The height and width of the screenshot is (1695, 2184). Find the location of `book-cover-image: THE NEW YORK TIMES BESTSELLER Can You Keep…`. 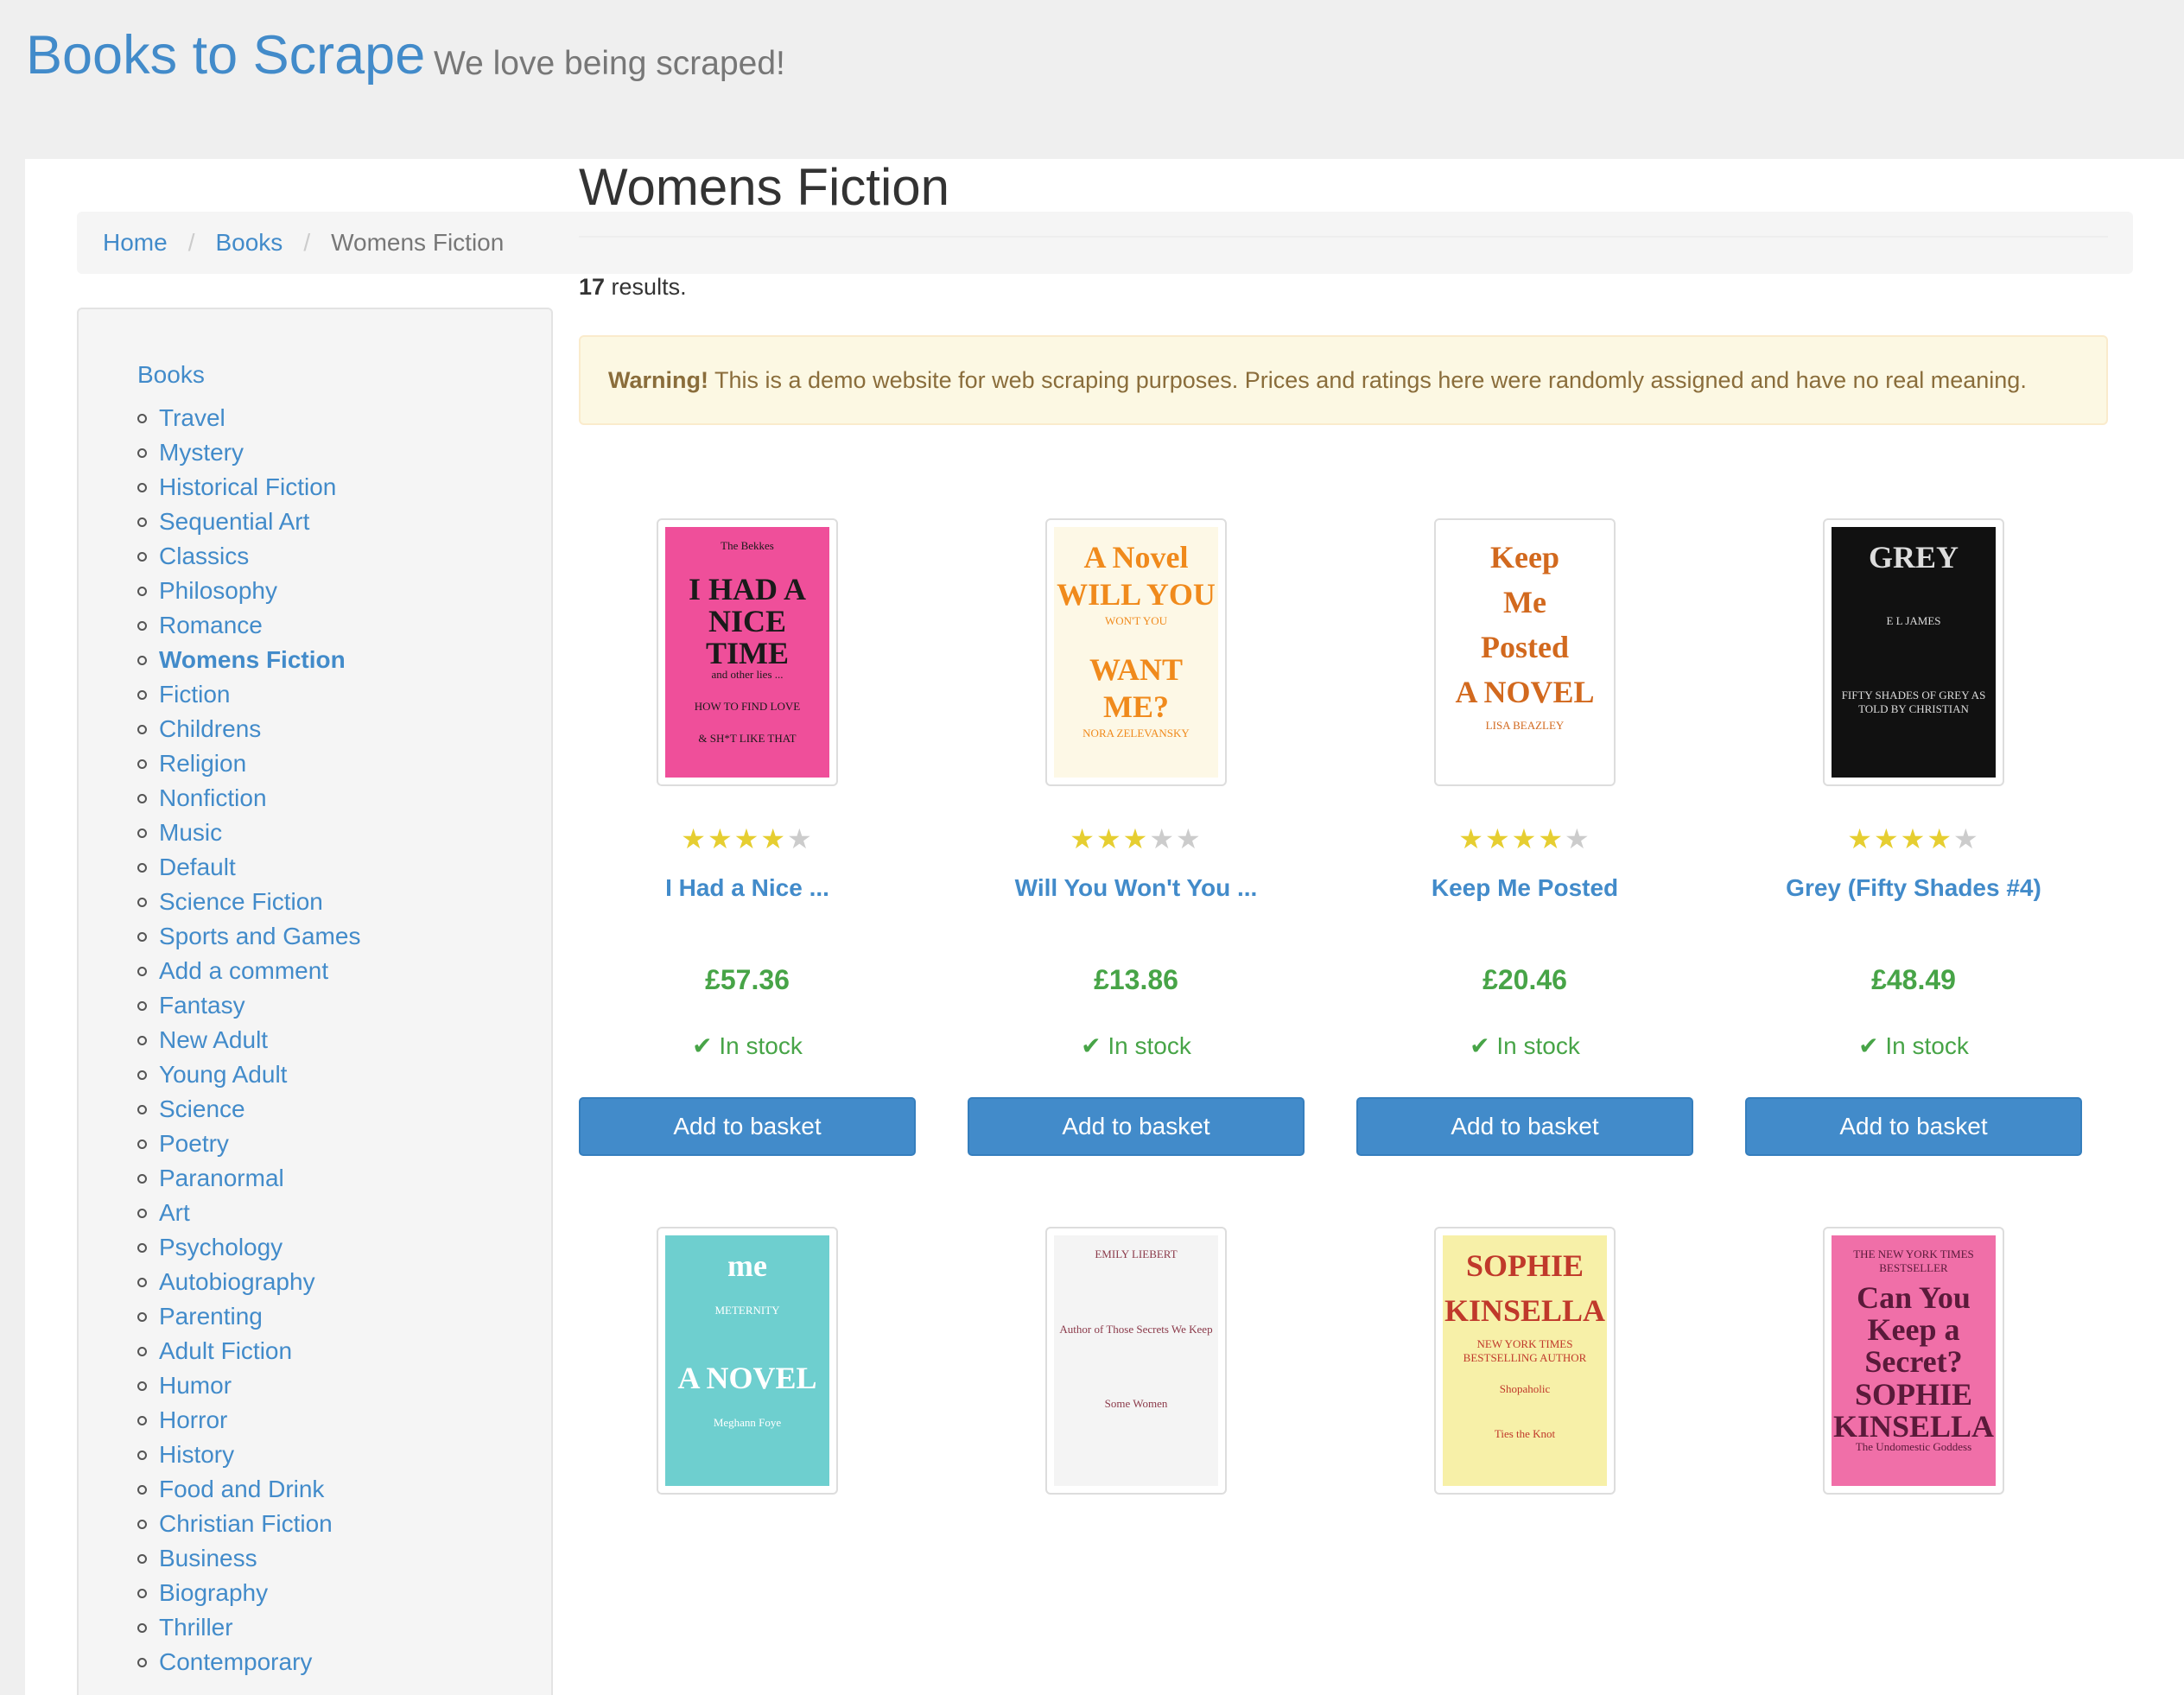

book-cover-image: THE NEW YORK TIMES BESTSELLER Can You Keep… is located at coordinates (1914, 1361).